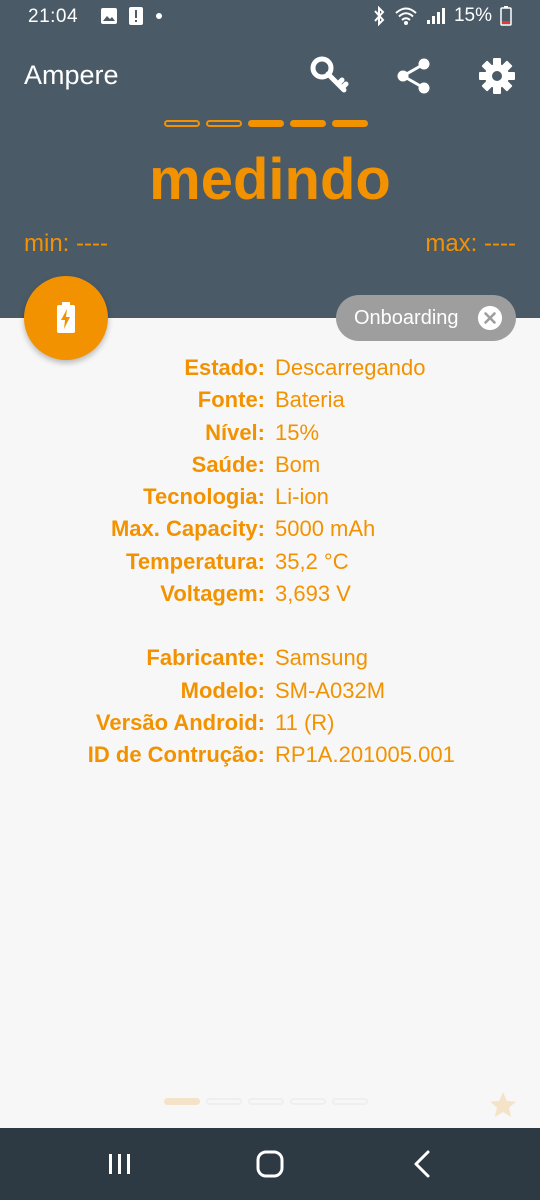 Image resolution: width=540 pixels, height=1200 pixels. I want to click on app-title: Ampere, so click(71, 75).